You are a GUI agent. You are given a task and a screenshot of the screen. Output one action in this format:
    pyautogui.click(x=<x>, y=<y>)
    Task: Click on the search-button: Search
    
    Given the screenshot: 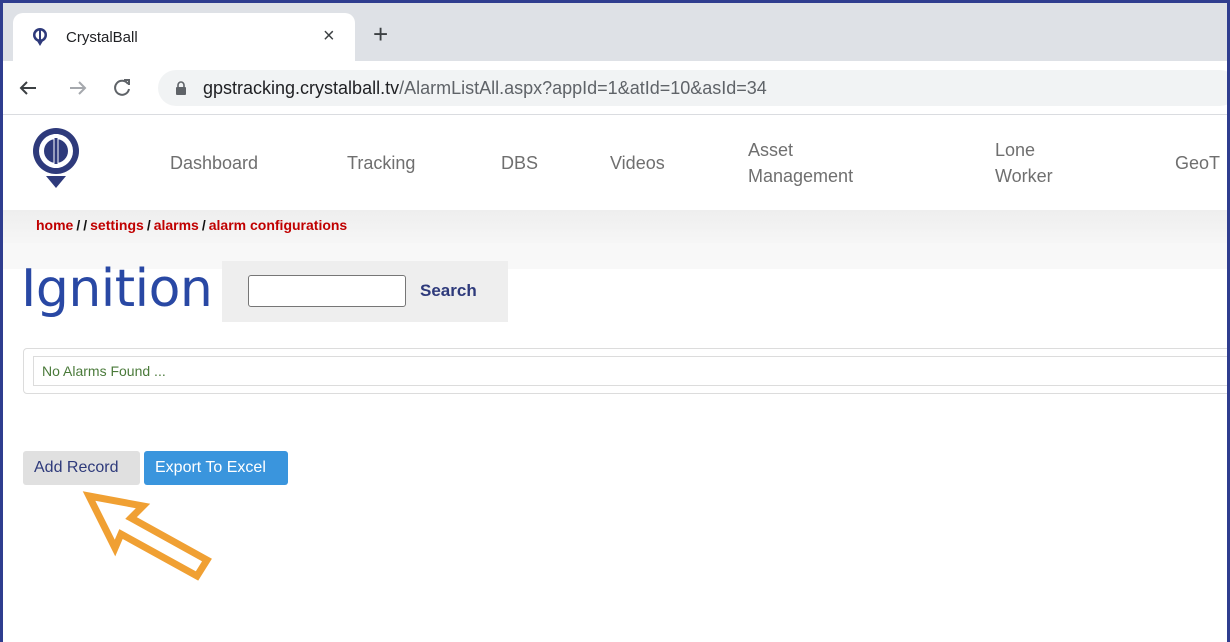 What is the action you would take?
    pyautogui.click(x=448, y=291)
    